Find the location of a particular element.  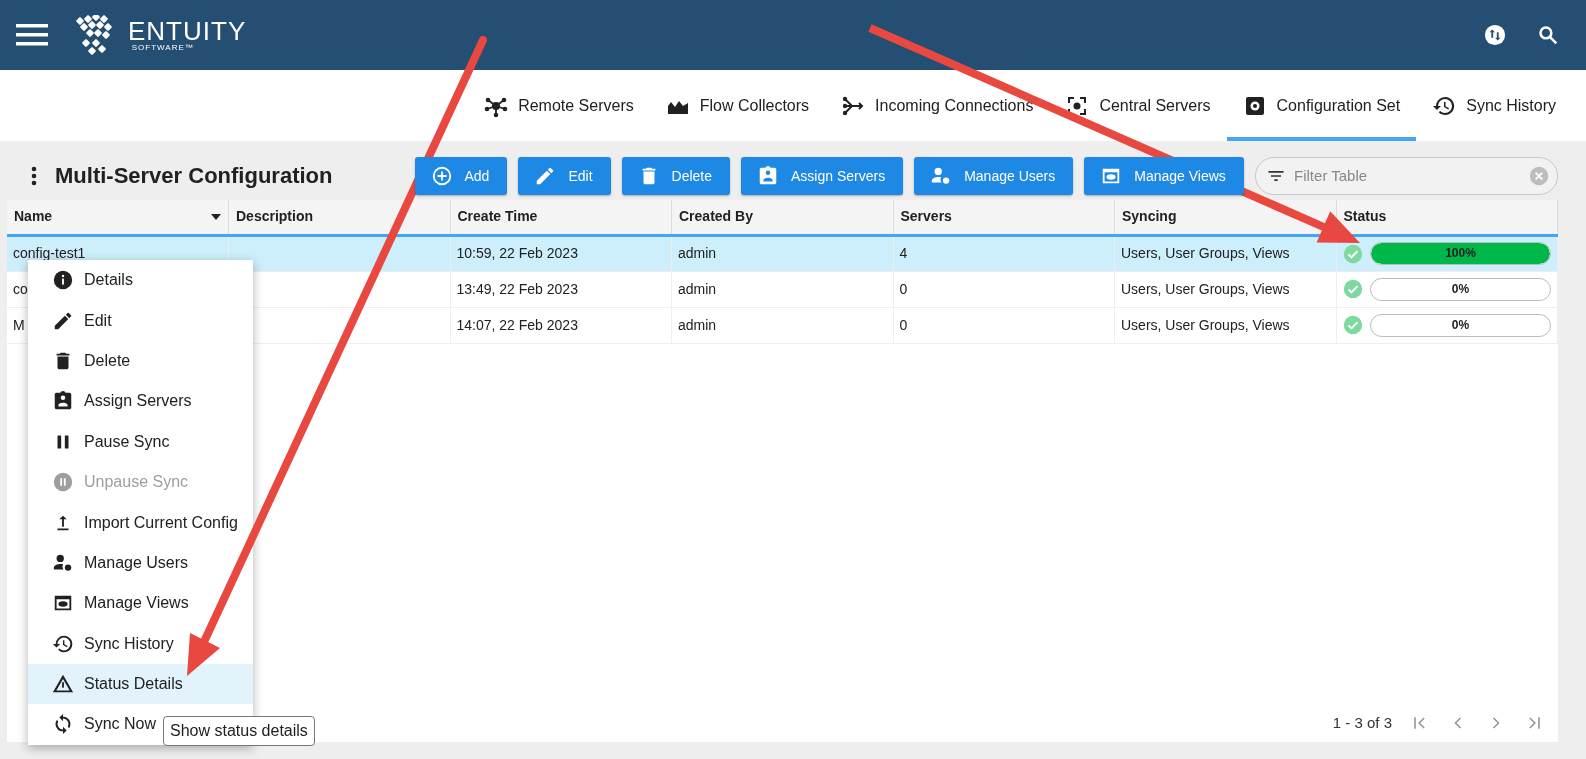

column-header-cell: Status is located at coordinates (1447, 217).